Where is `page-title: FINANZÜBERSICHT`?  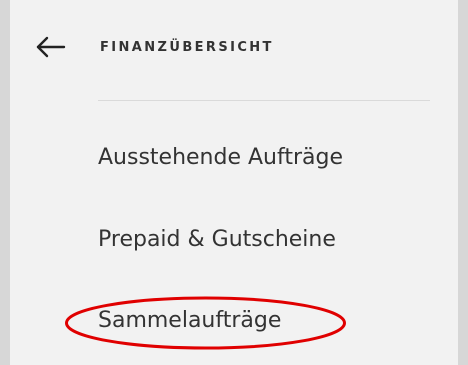
page-title: FINANZÜBERSICHT is located at coordinates (187, 47).